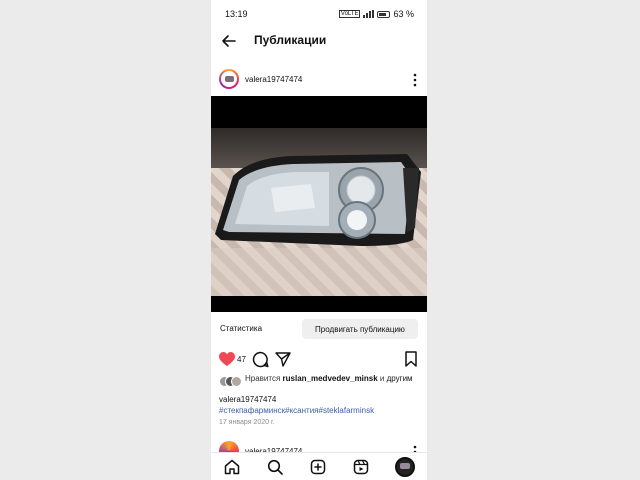 Image resolution: width=640 pixels, height=480 pixels. Describe the element at coordinates (229, 79) in the screenshot. I see `avatar` at that location.